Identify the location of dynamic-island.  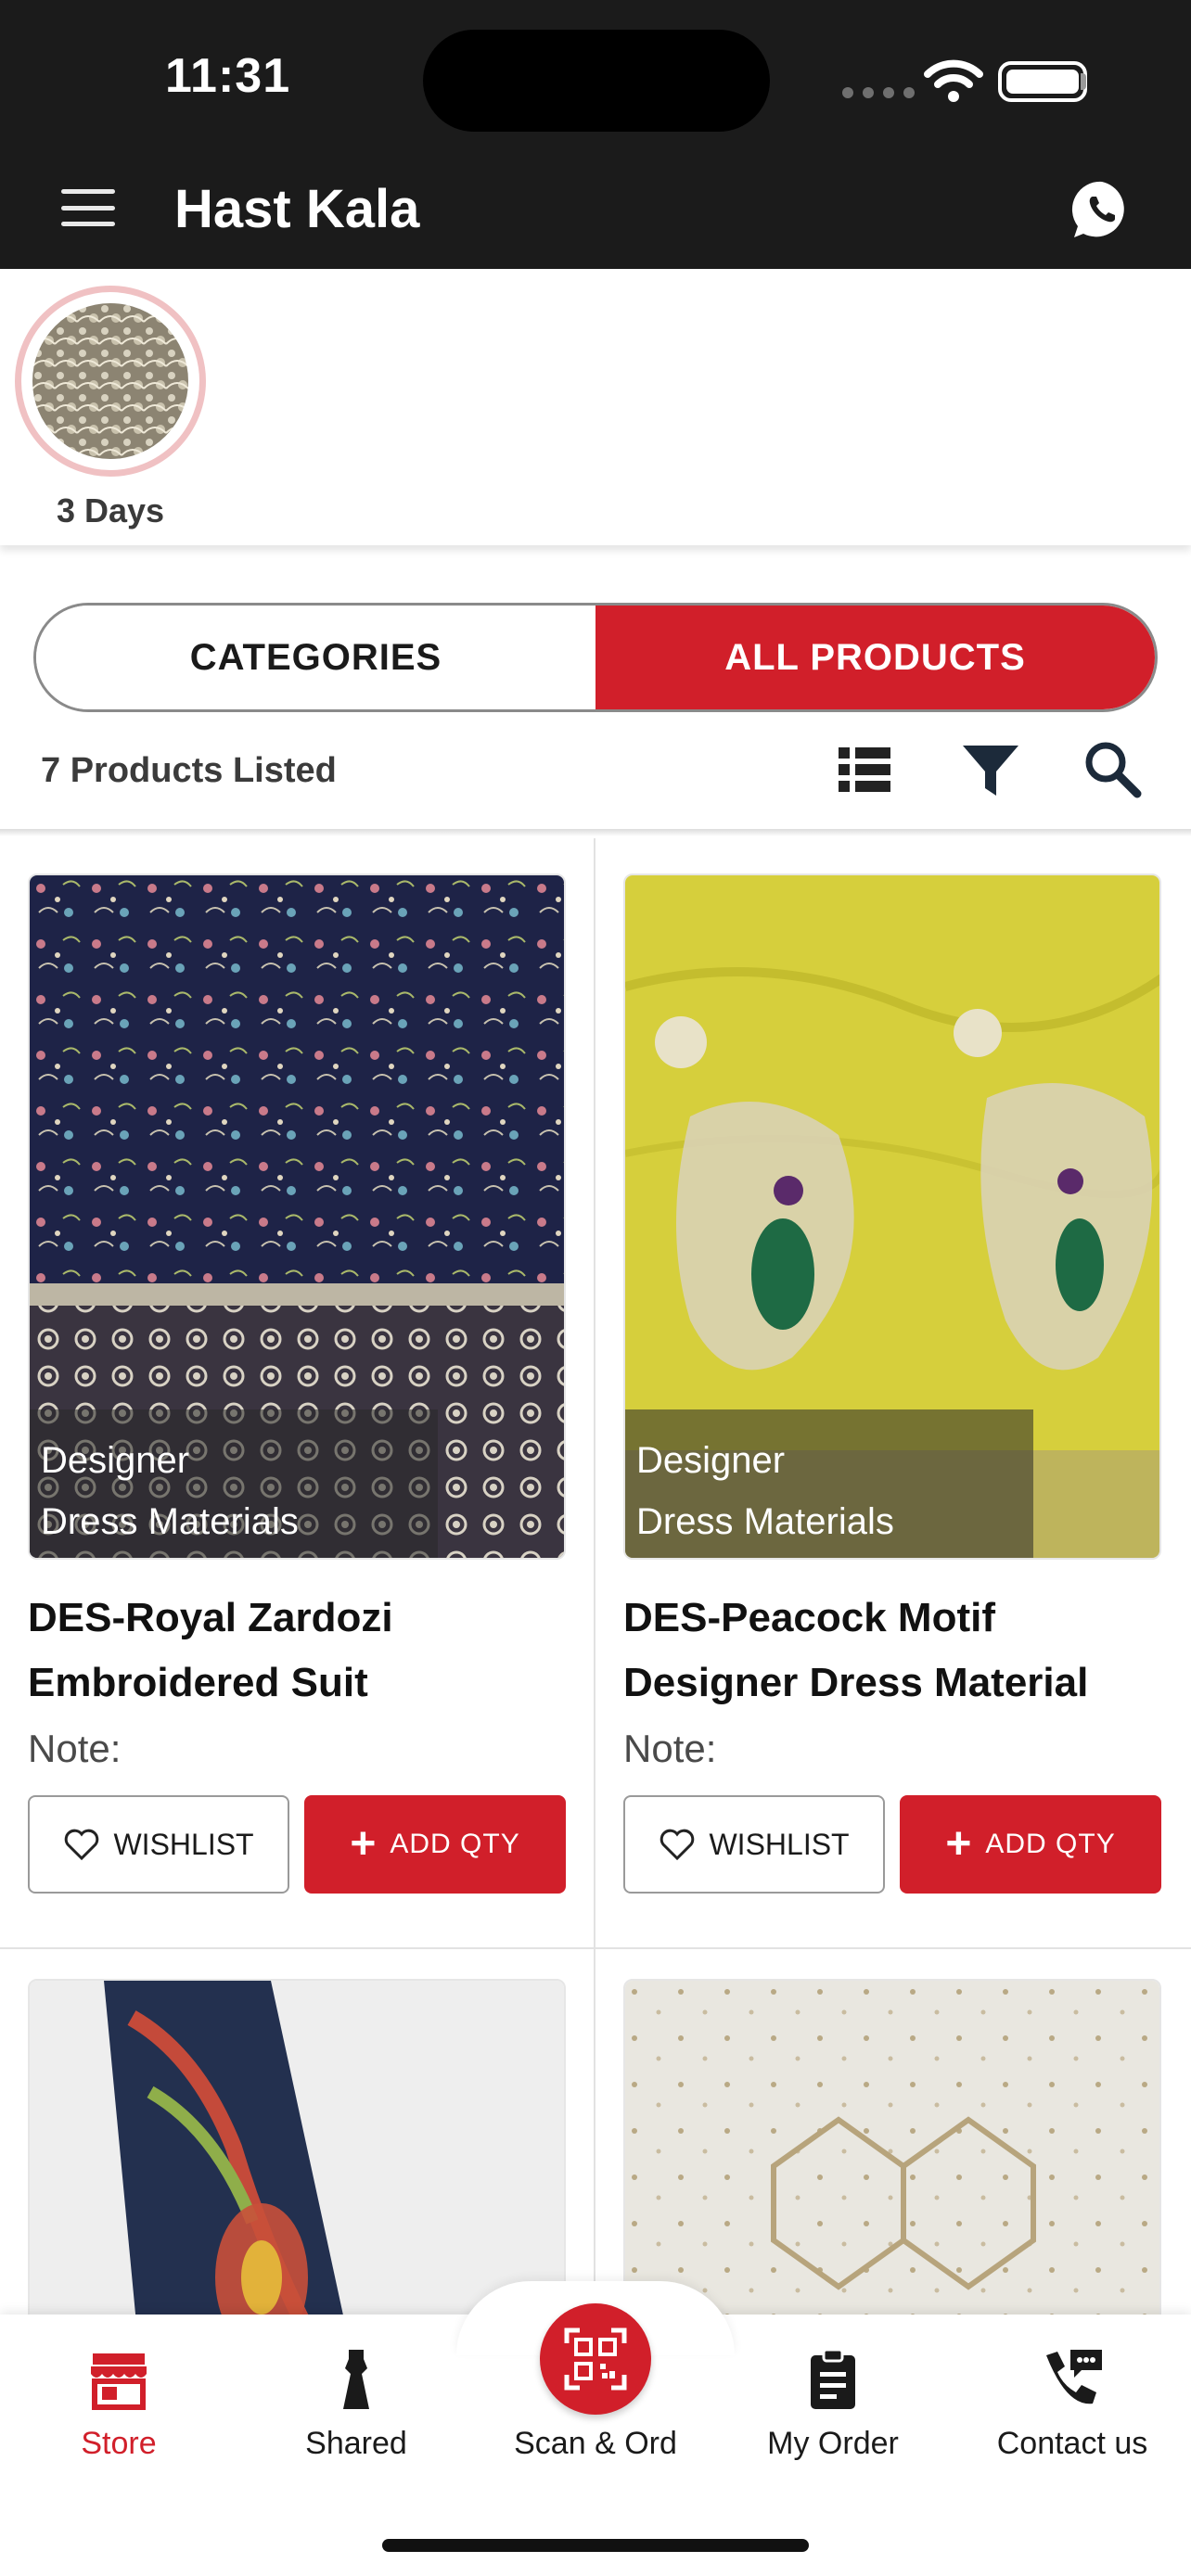
(597, 81).